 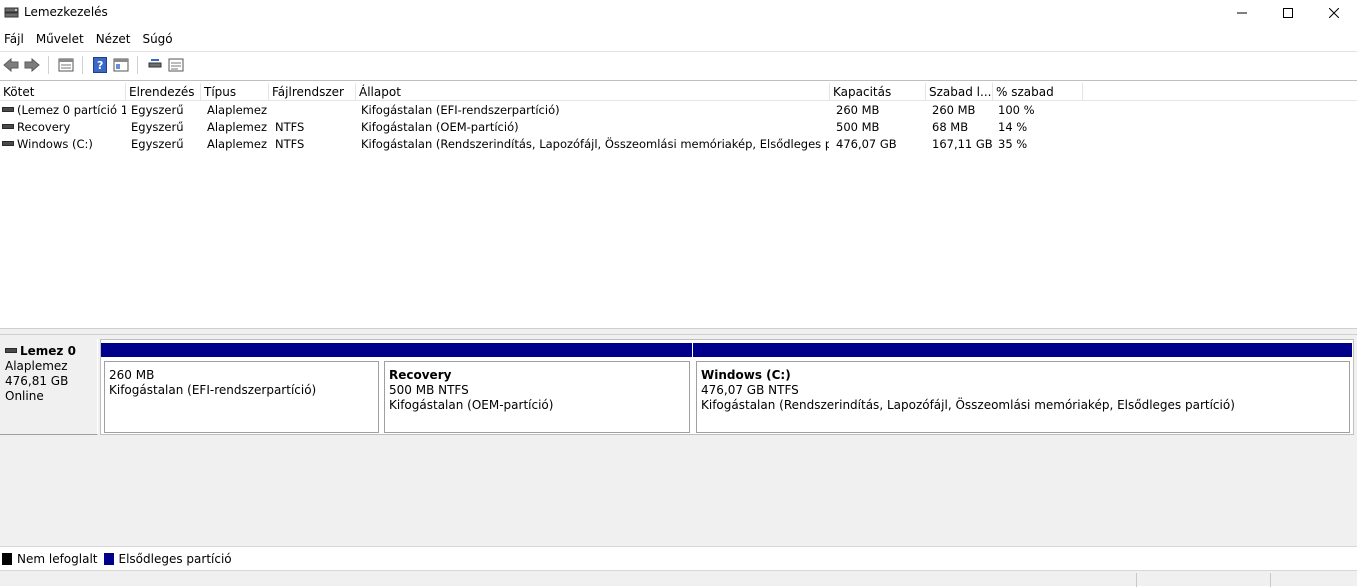 What do you see at coordinates (175, 558) in the screenshot?
I see `legend-primary-partition: Elsődleges partíció` at bounding box center [175, 558].